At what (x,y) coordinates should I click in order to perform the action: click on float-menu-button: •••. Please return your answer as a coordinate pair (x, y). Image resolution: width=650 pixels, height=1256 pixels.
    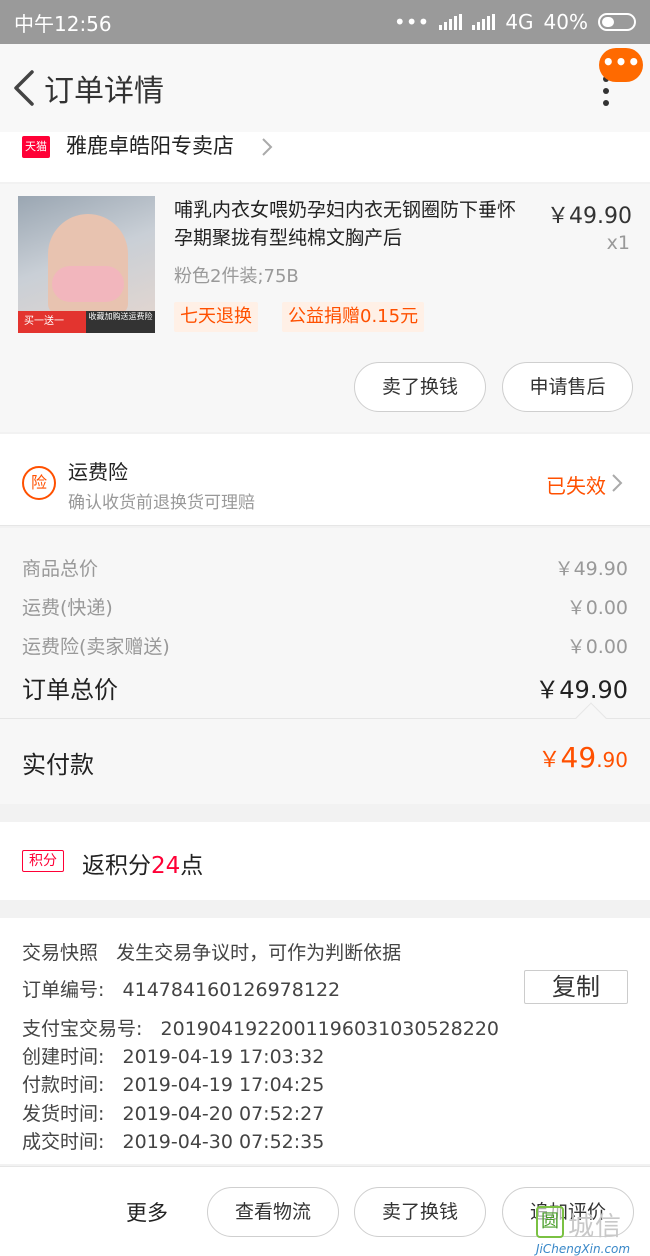
    Looking at the image, I should click on (621, 65).